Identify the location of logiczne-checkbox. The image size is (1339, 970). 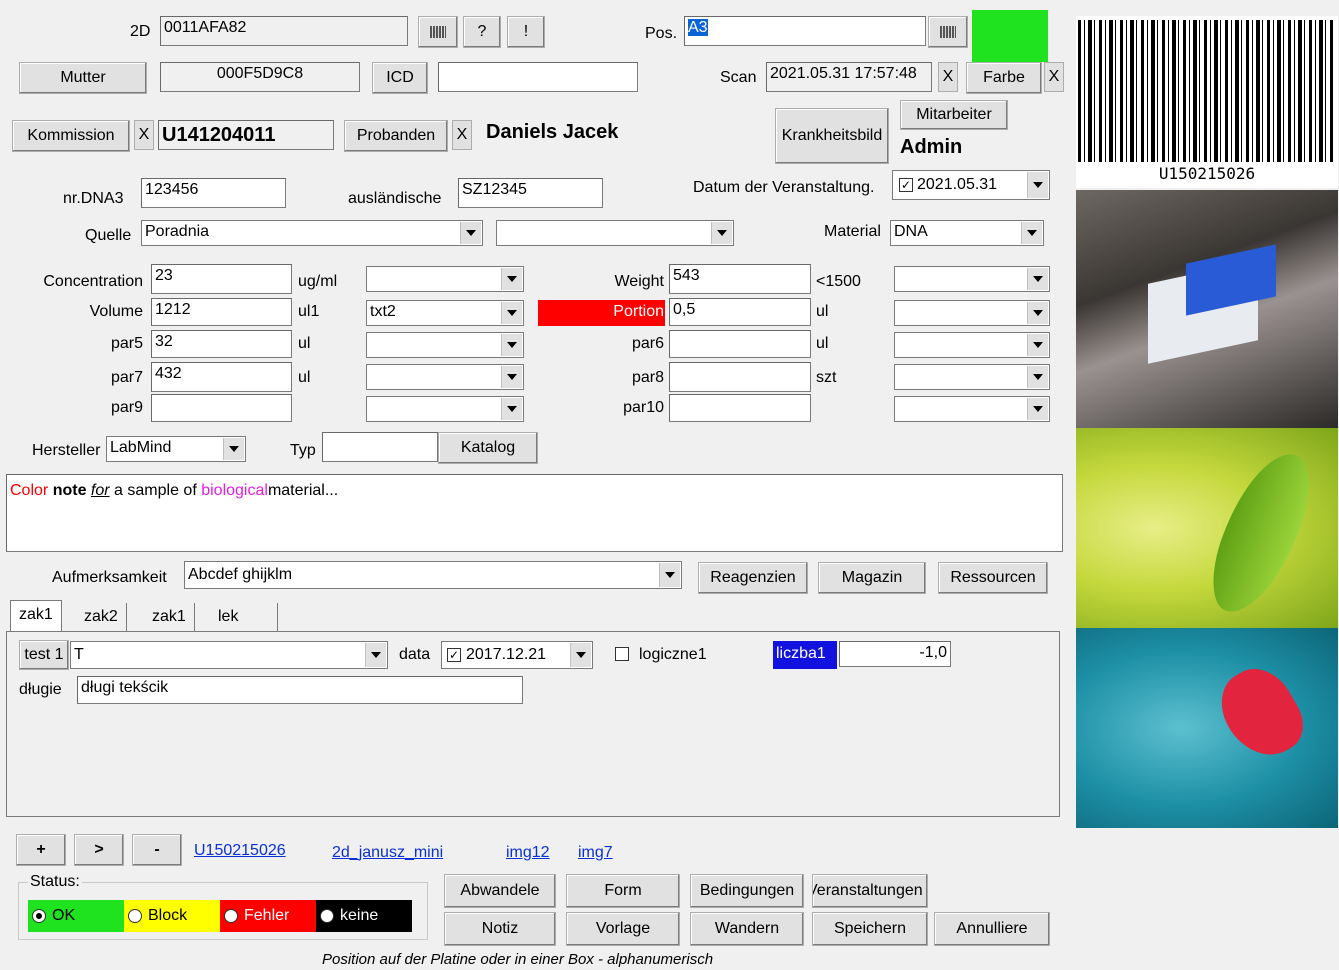
(622, 654).